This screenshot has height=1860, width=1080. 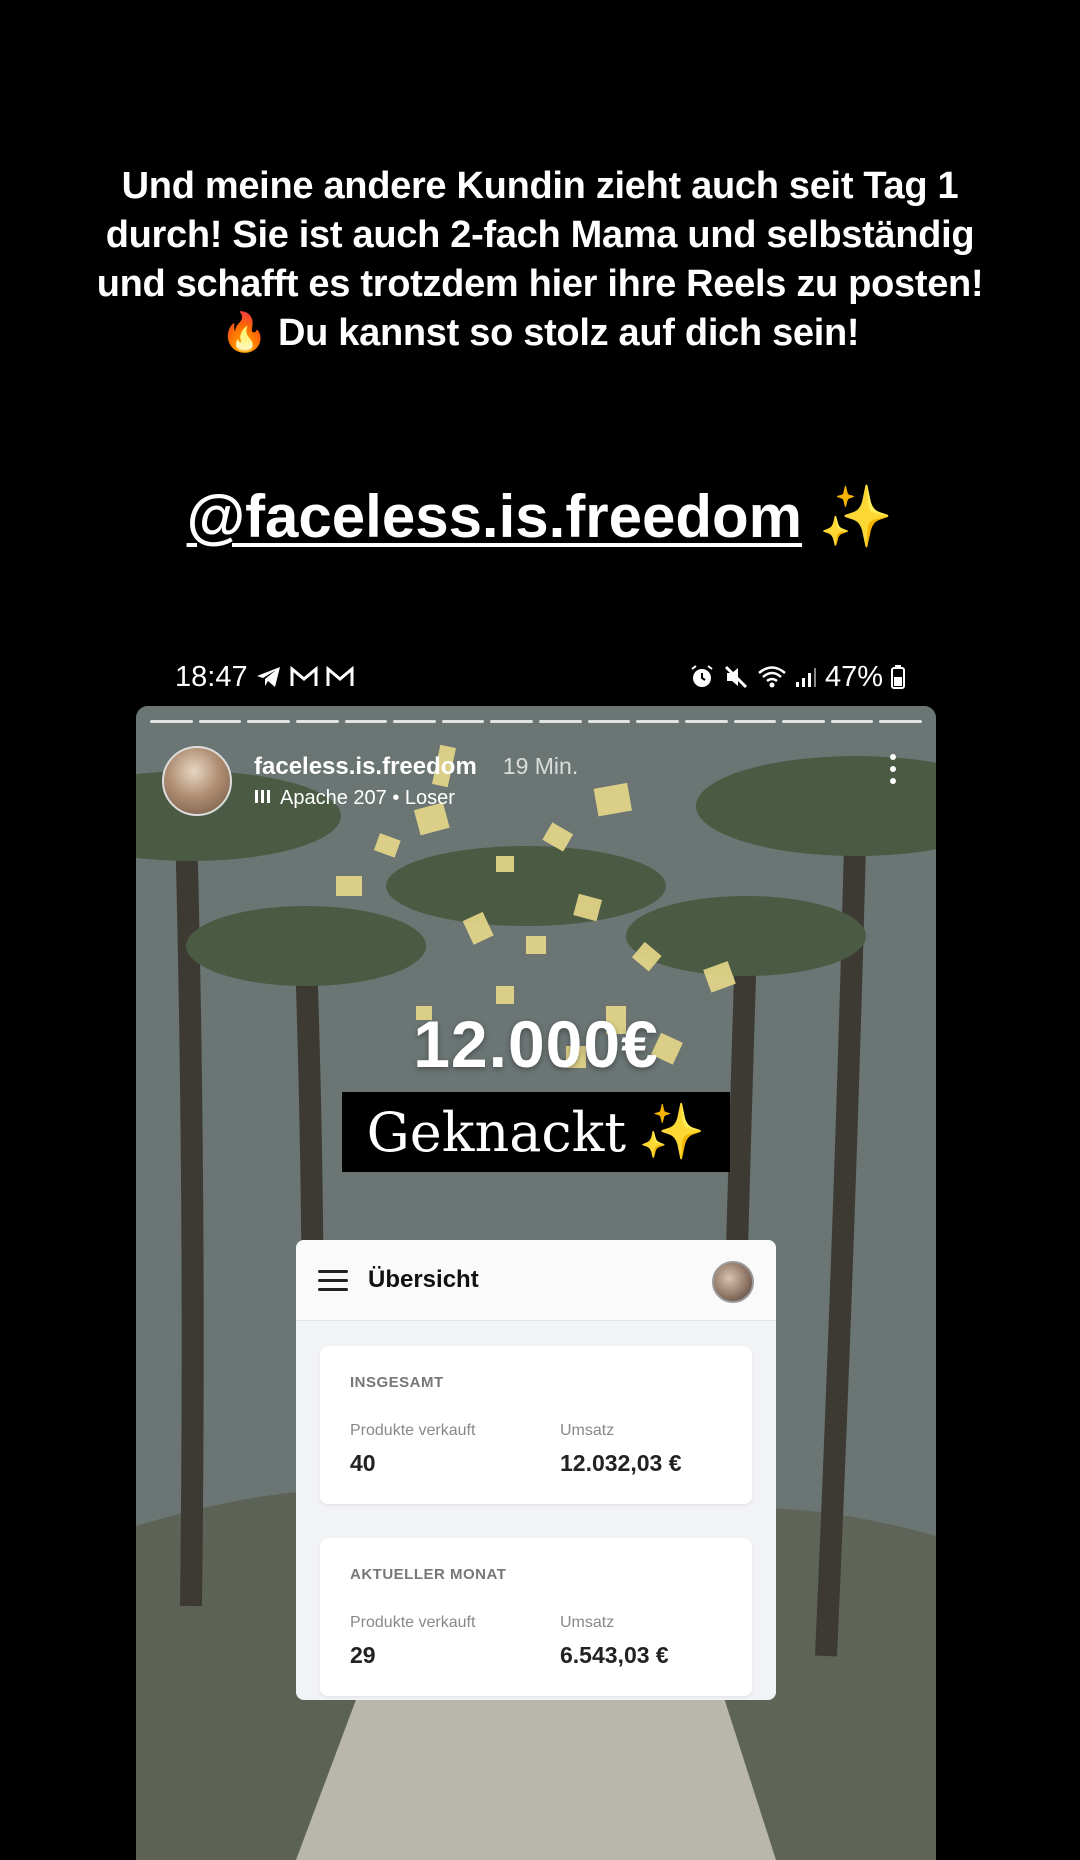 I want to click on story-timestamp: 19 Min., so click(x=540, y=765).